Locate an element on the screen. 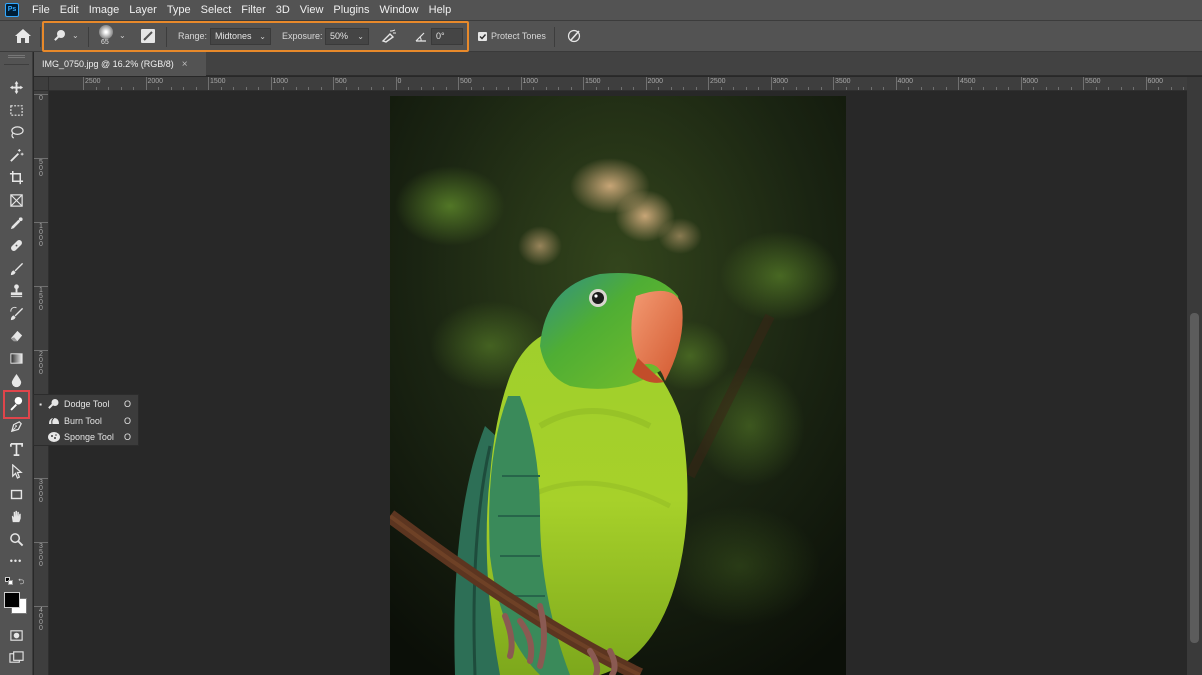 Image resolution: width=1202 pixels, height=675 pixels. menu-file: File is located at coordinates (41, 10).